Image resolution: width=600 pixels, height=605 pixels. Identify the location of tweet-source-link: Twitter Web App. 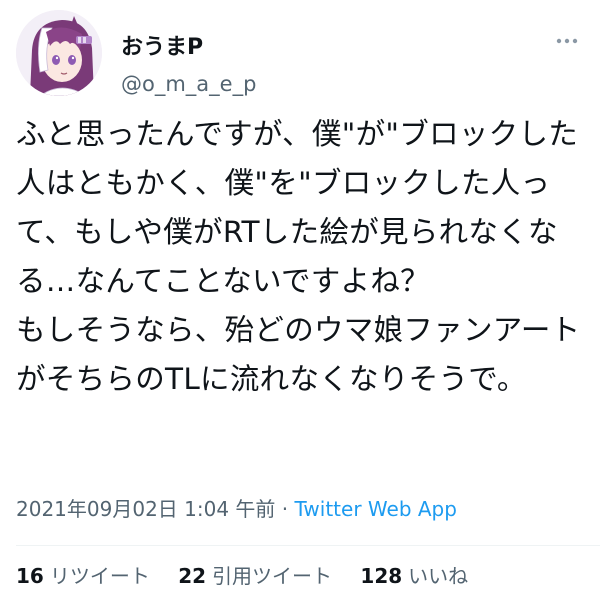
(376, 509).